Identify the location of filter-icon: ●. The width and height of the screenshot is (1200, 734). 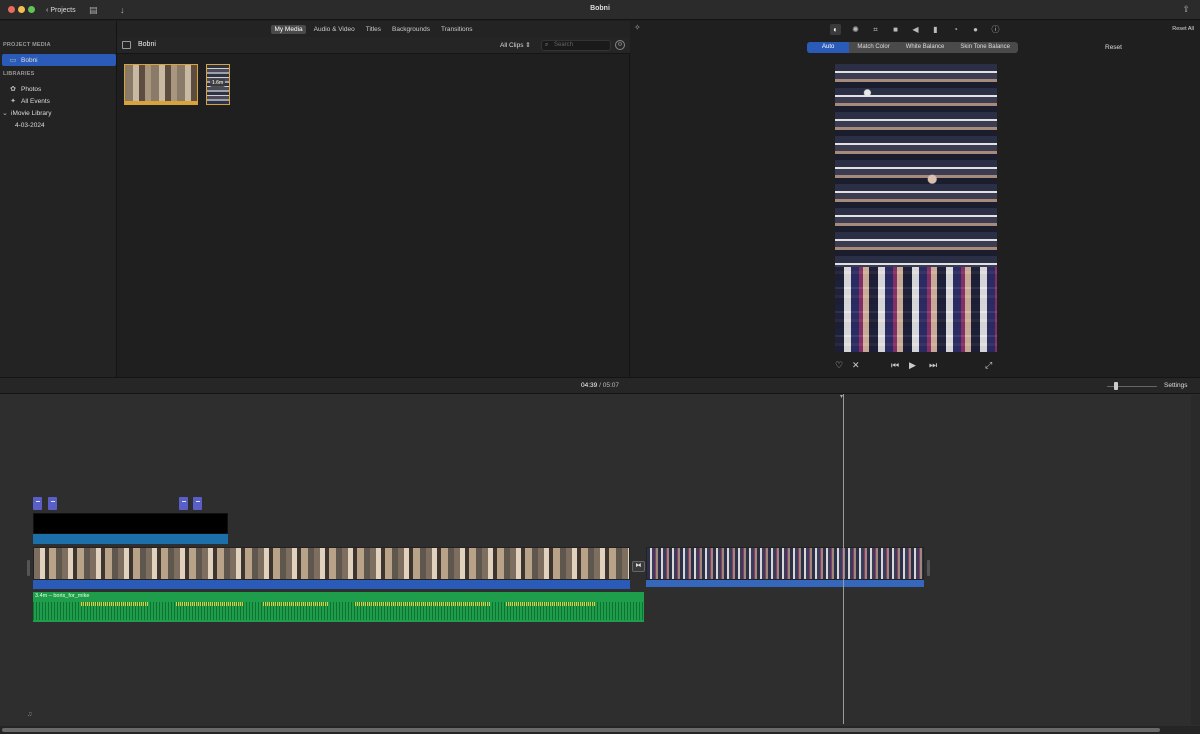
(975, 29).